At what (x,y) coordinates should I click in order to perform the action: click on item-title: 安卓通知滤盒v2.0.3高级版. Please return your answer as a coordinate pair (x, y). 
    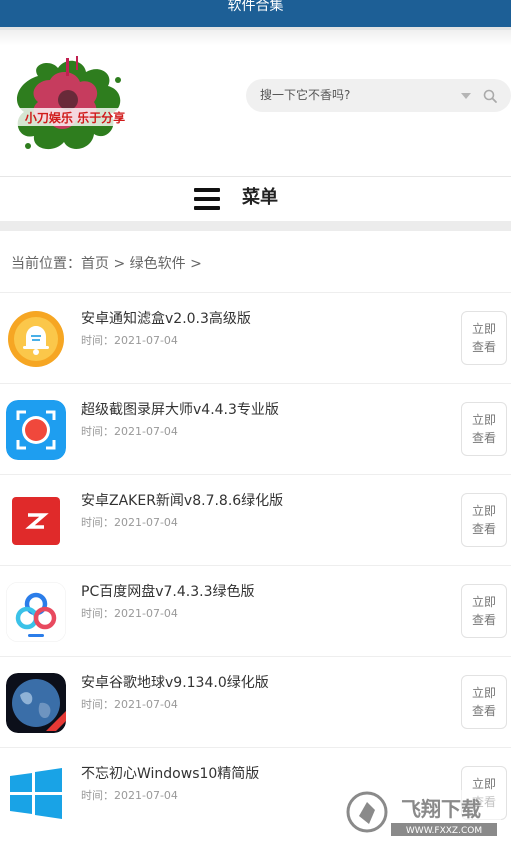
    Looking at the image, I should click on (166, 319).